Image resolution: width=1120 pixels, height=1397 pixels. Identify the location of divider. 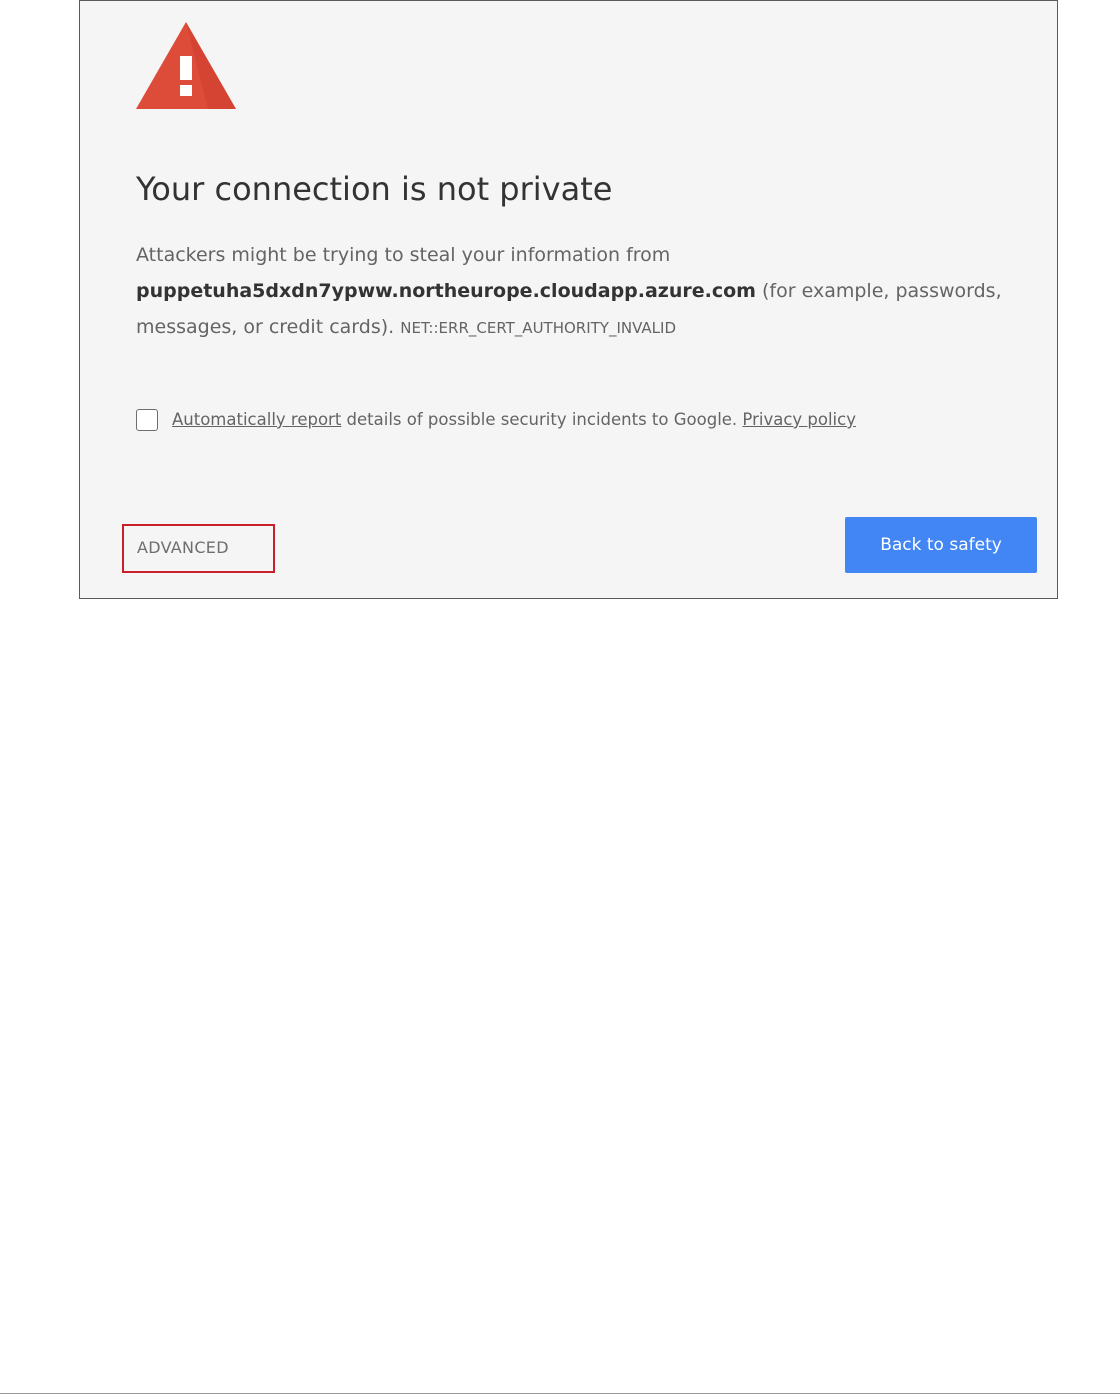
(560, 1393).